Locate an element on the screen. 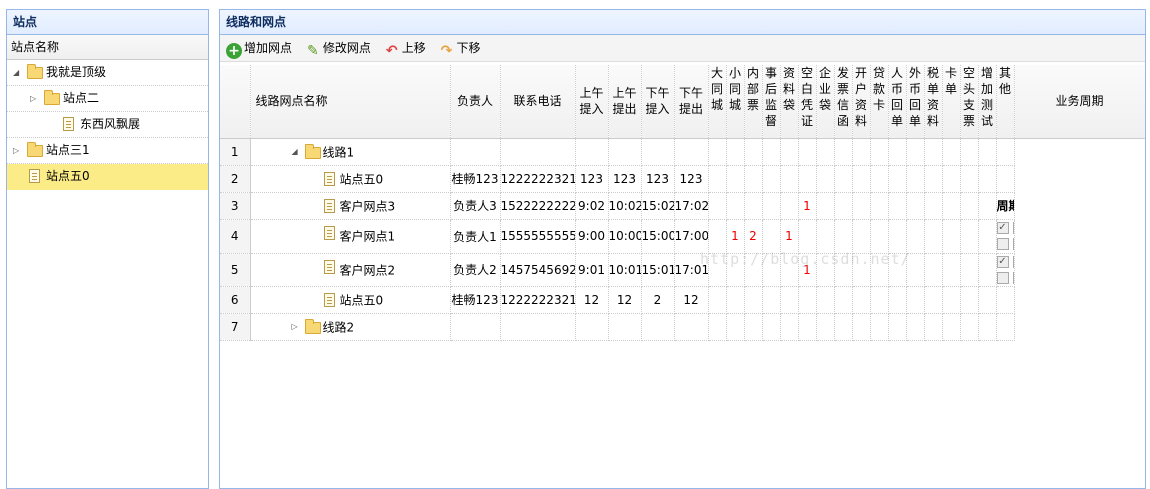  tree-node: ◢ 我就是顶级 is located at coordinates (107, 73).